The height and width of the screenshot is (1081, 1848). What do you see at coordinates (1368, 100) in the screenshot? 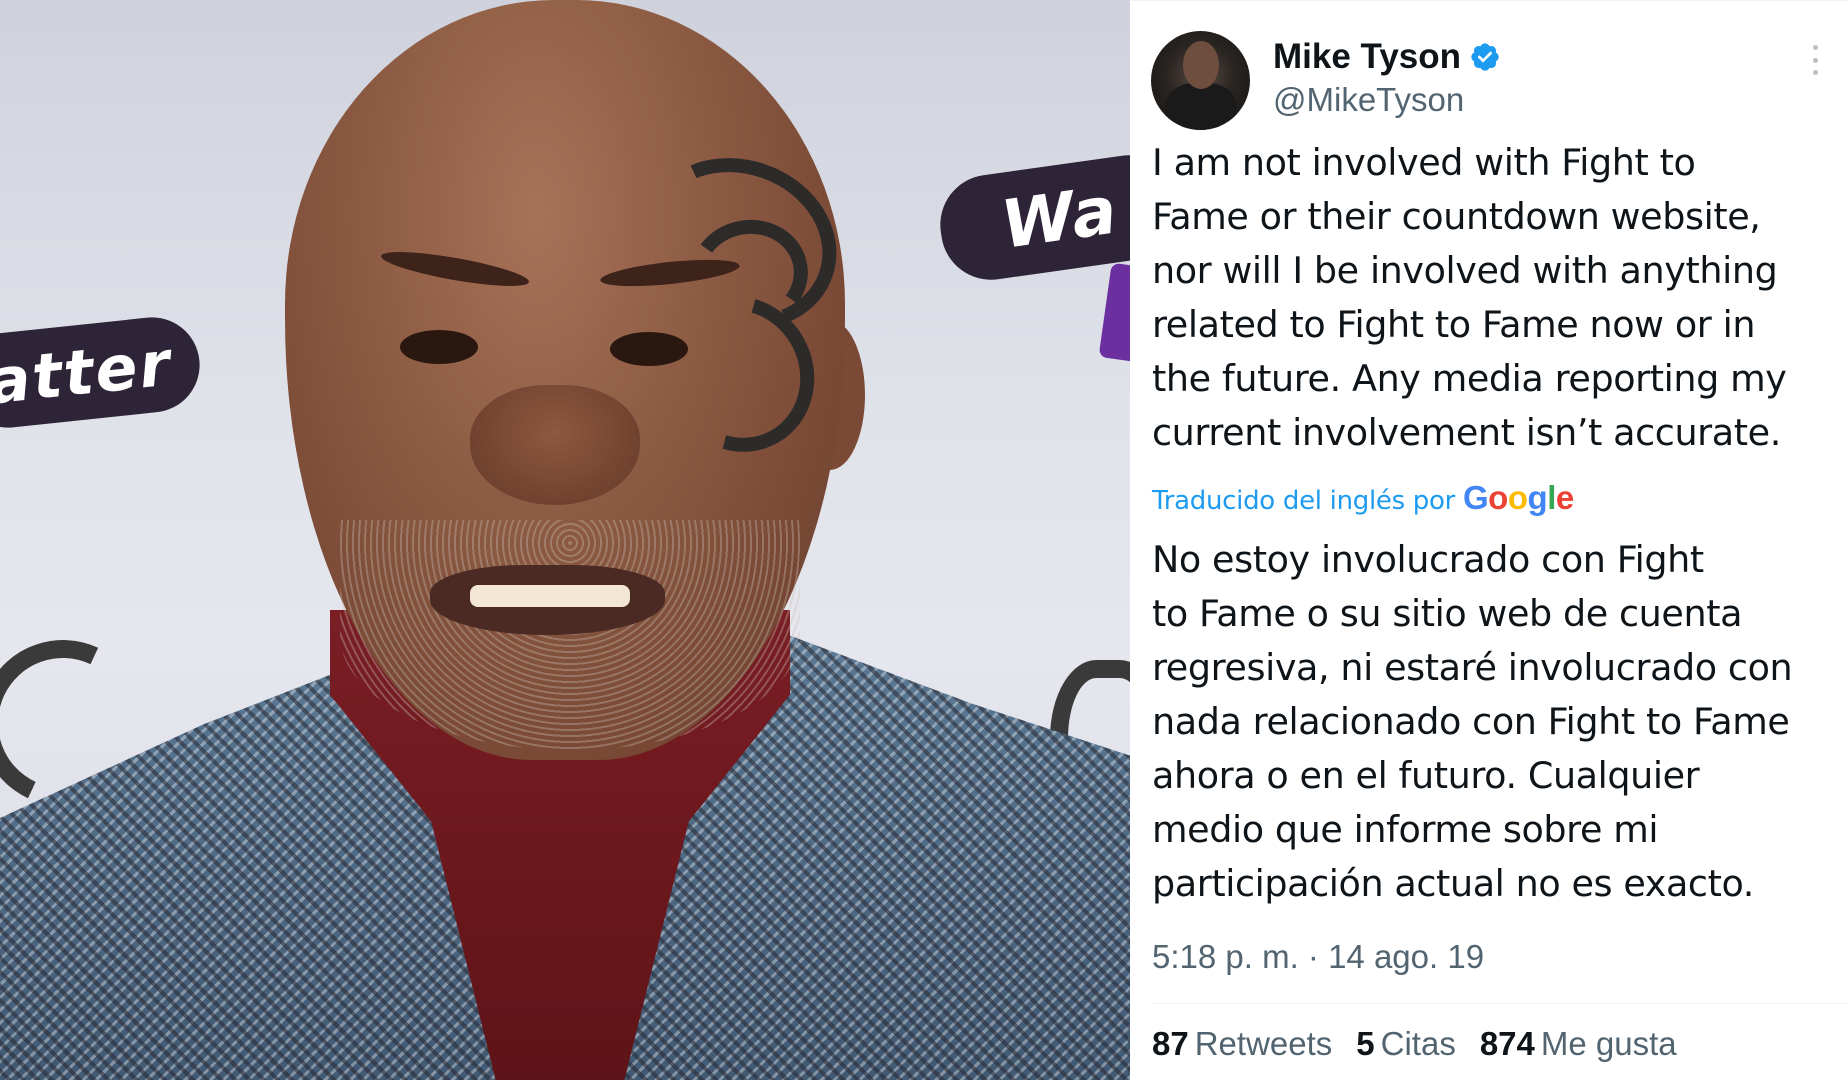
I see `author-handle: @MikeTyson` at bounding box center [1368, 100].